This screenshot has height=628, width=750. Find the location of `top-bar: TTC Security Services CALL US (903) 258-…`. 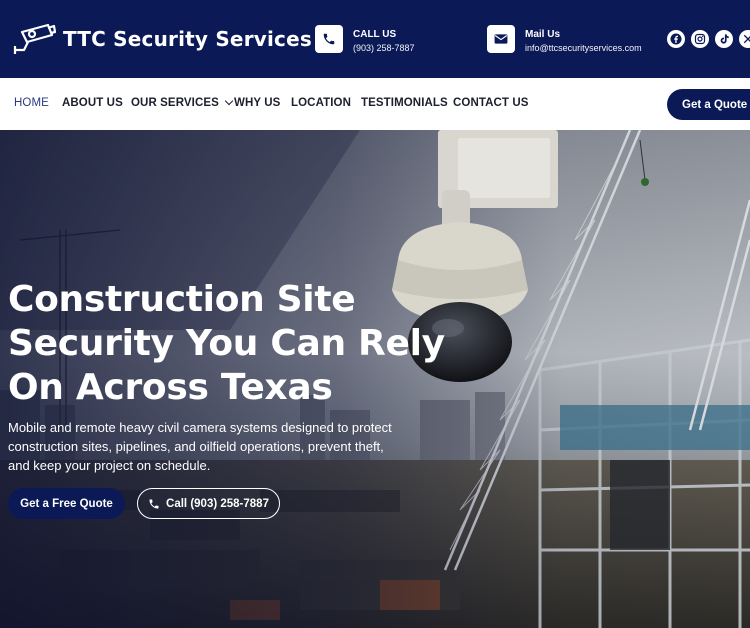

top-bar: TTC Security Services CALL US (903) 258-… is located at coordinates (375, 39).